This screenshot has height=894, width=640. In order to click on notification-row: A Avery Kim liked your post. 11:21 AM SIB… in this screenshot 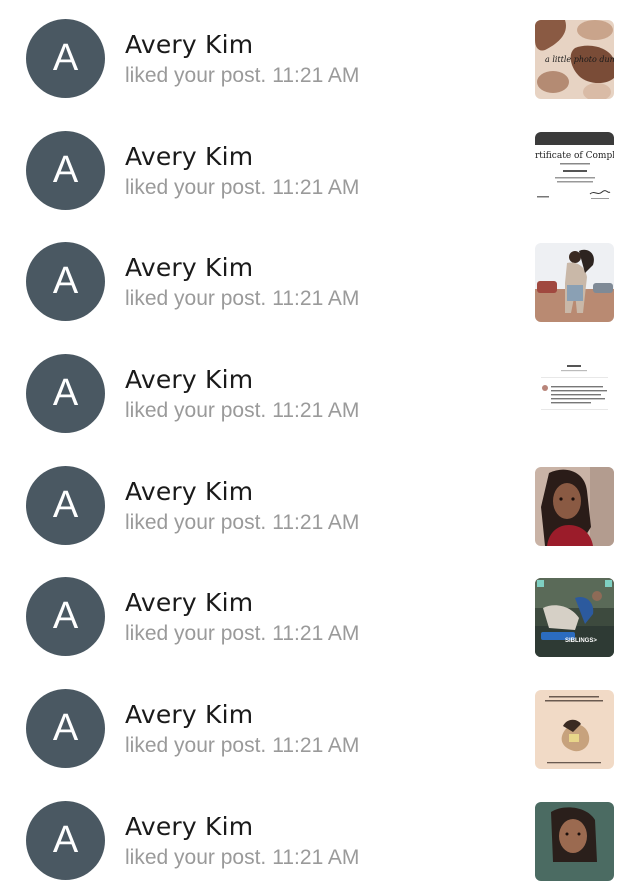, I will do `click(320, 614)`.